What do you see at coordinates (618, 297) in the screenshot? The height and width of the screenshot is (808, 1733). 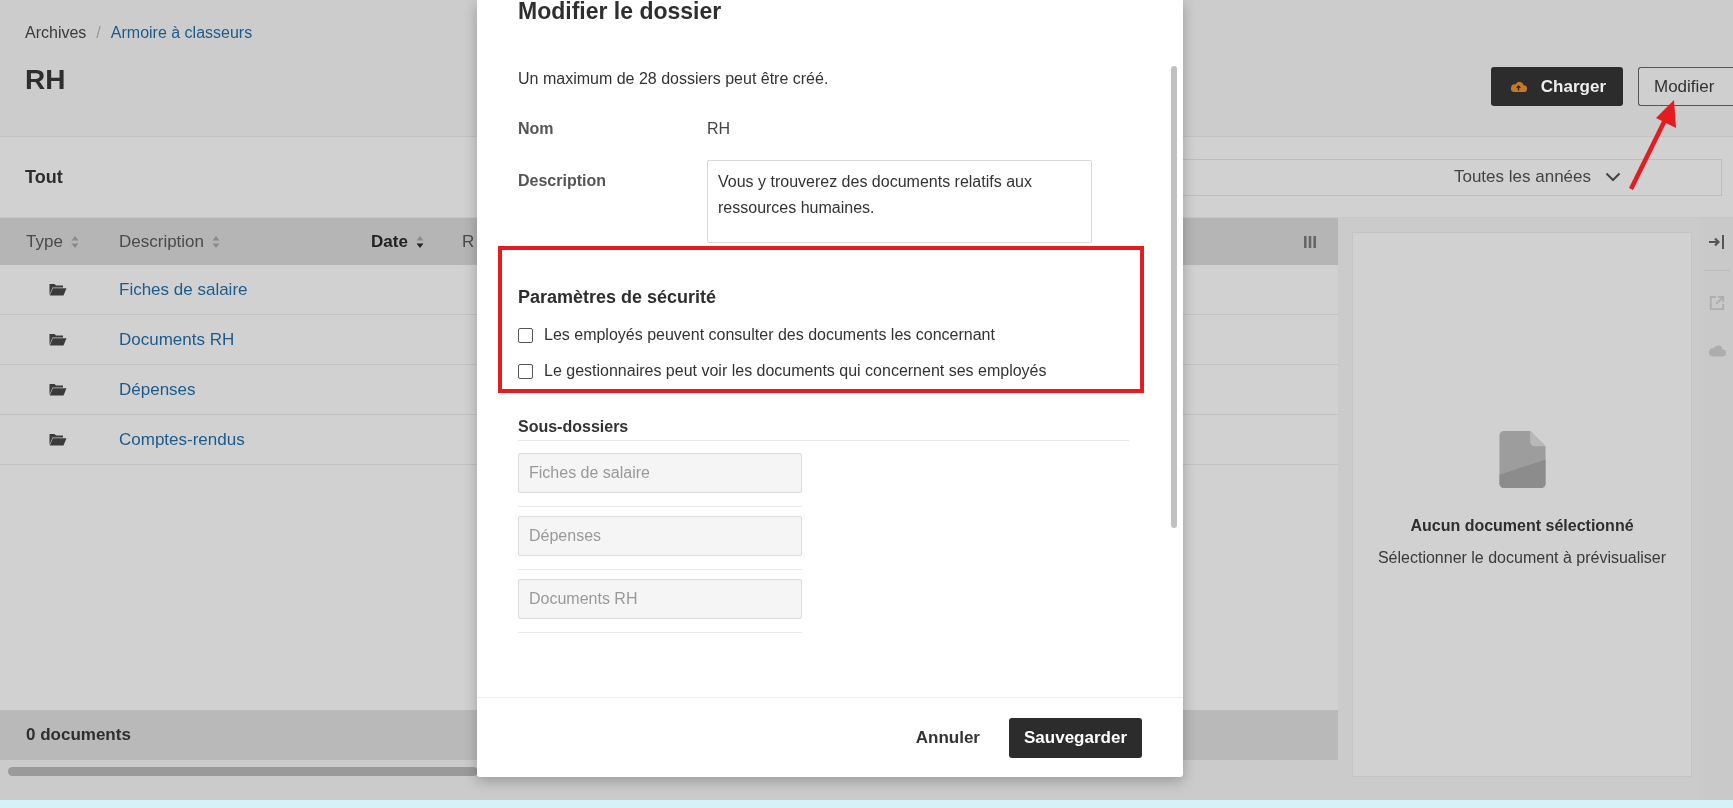 I see `section-title: Paramètres de sécurité` at bounding box center [618, 297].